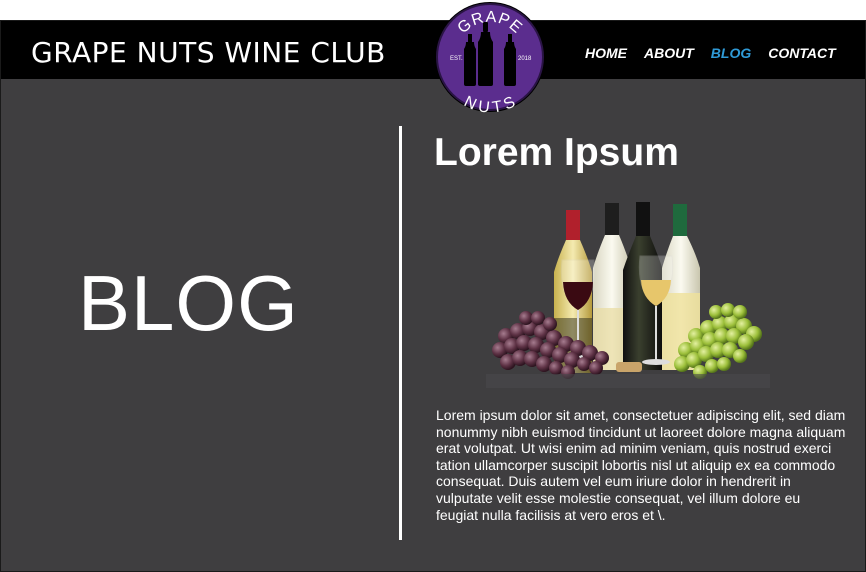 The height and width of the screenshot is (572, 866). What do you see at coordinates (606, 53) in the screenshot?
I see `nav-home: HOME` at bounding box center [606, 53].